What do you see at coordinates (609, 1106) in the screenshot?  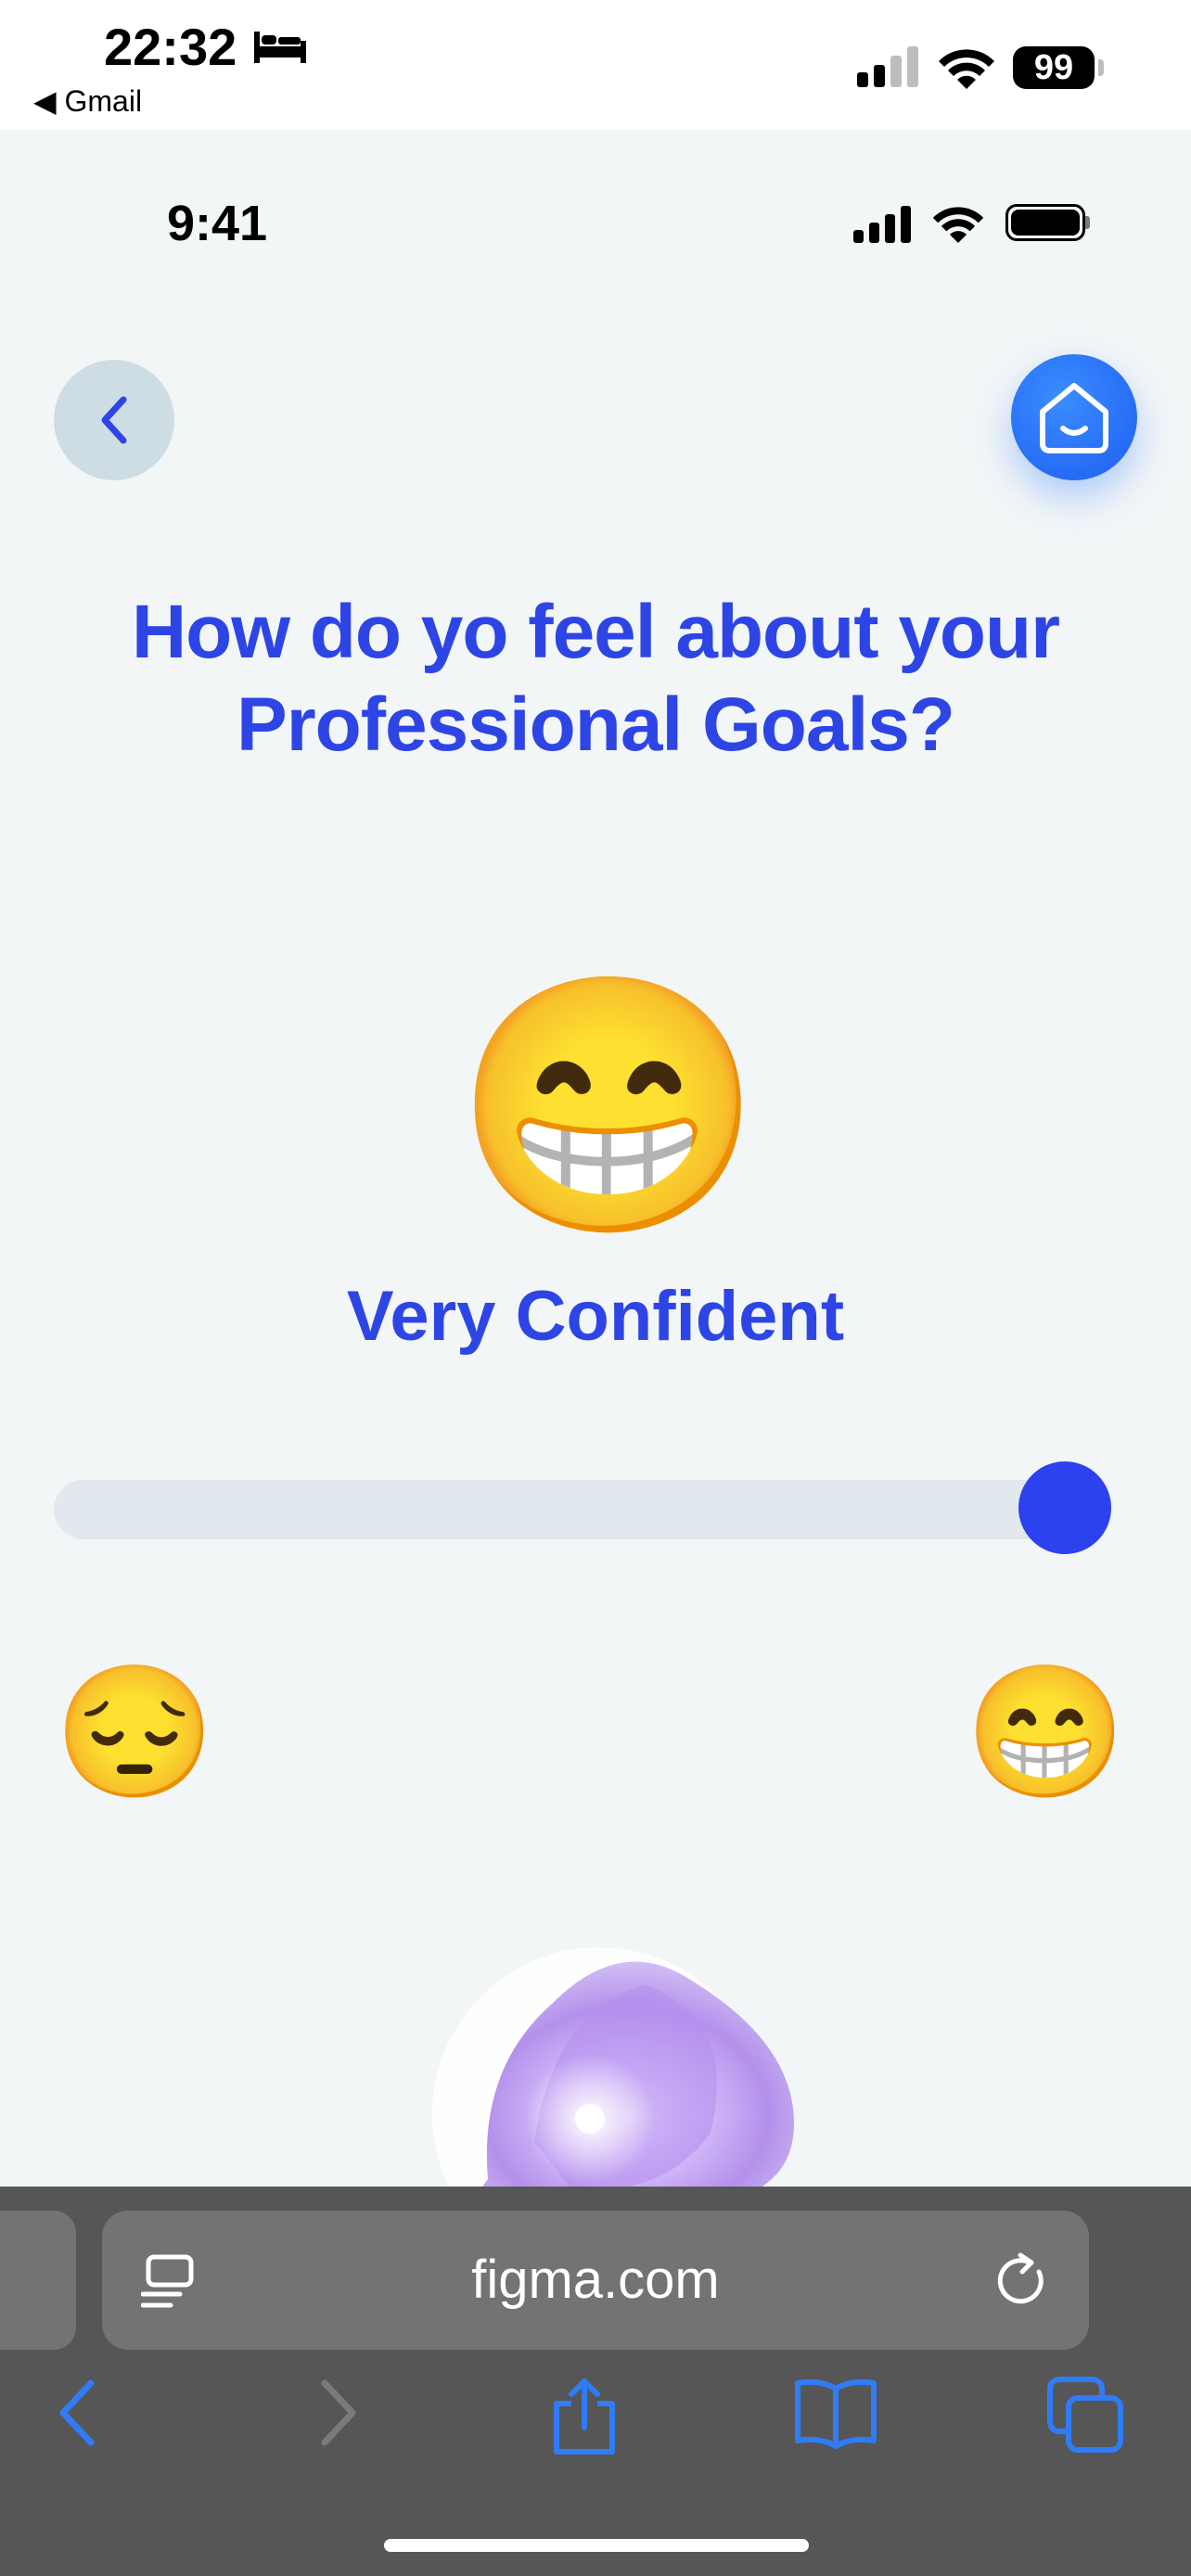 I see `selected-mood-emoji: 😁` at bounding box center [609, 1106].